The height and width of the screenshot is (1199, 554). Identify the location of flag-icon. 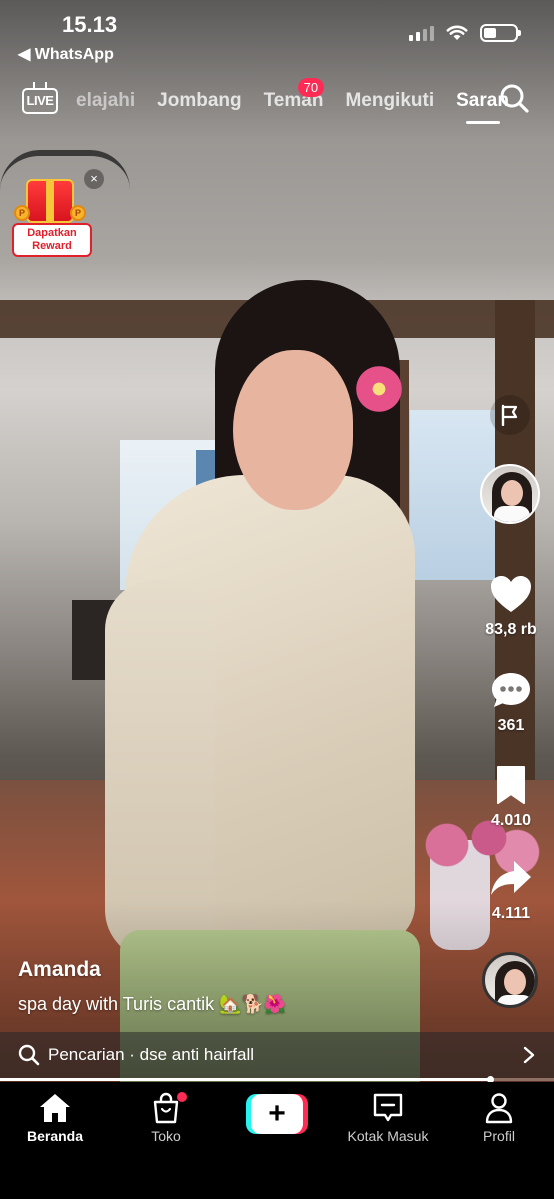
(509, 415).